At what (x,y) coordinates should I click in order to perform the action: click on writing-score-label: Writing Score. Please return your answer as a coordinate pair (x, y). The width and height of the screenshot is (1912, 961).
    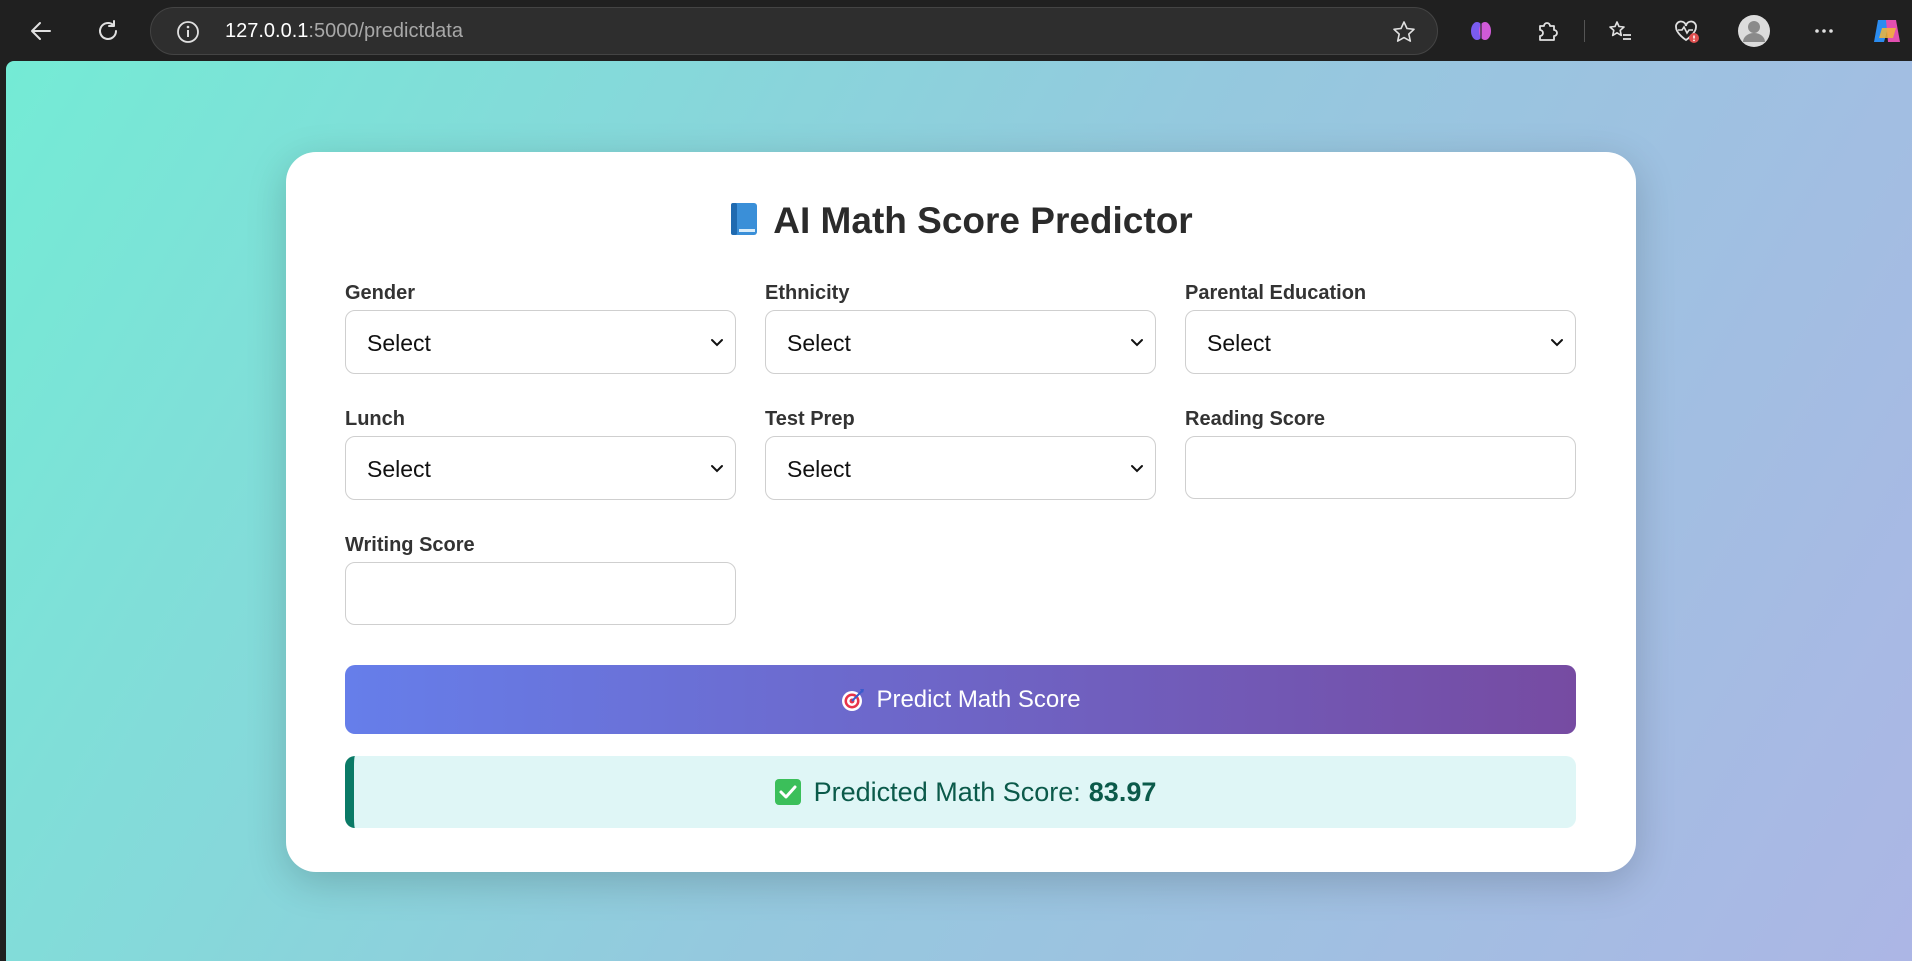
    Looking at the image, I should click on (410, 545).